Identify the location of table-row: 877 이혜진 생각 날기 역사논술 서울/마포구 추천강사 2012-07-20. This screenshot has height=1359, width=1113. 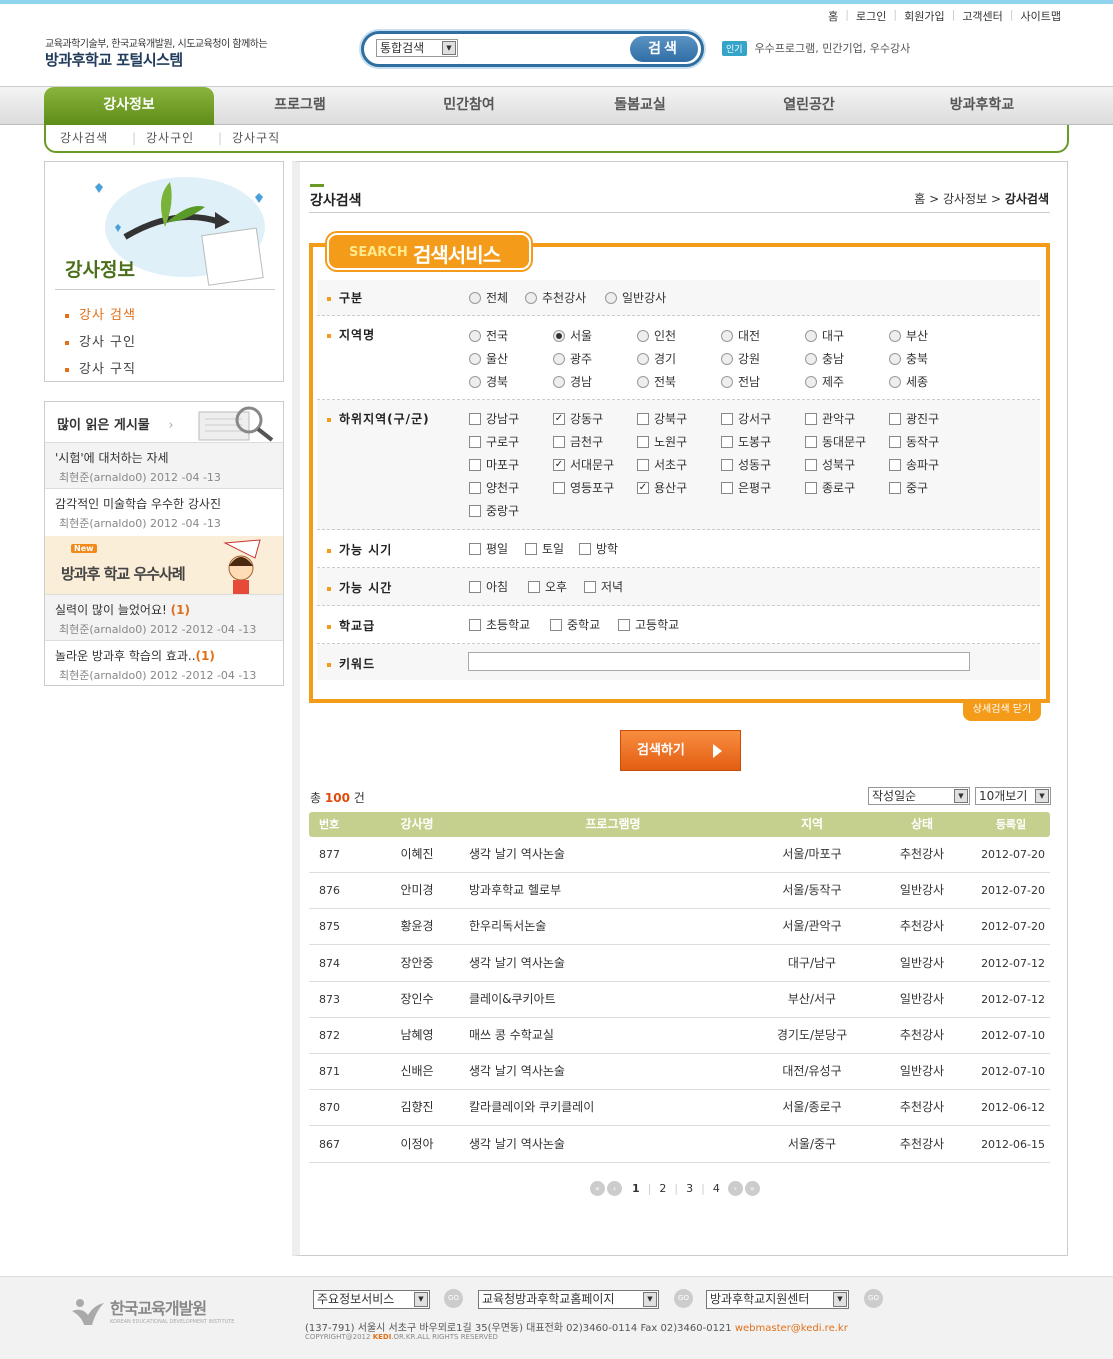
(679, 855).